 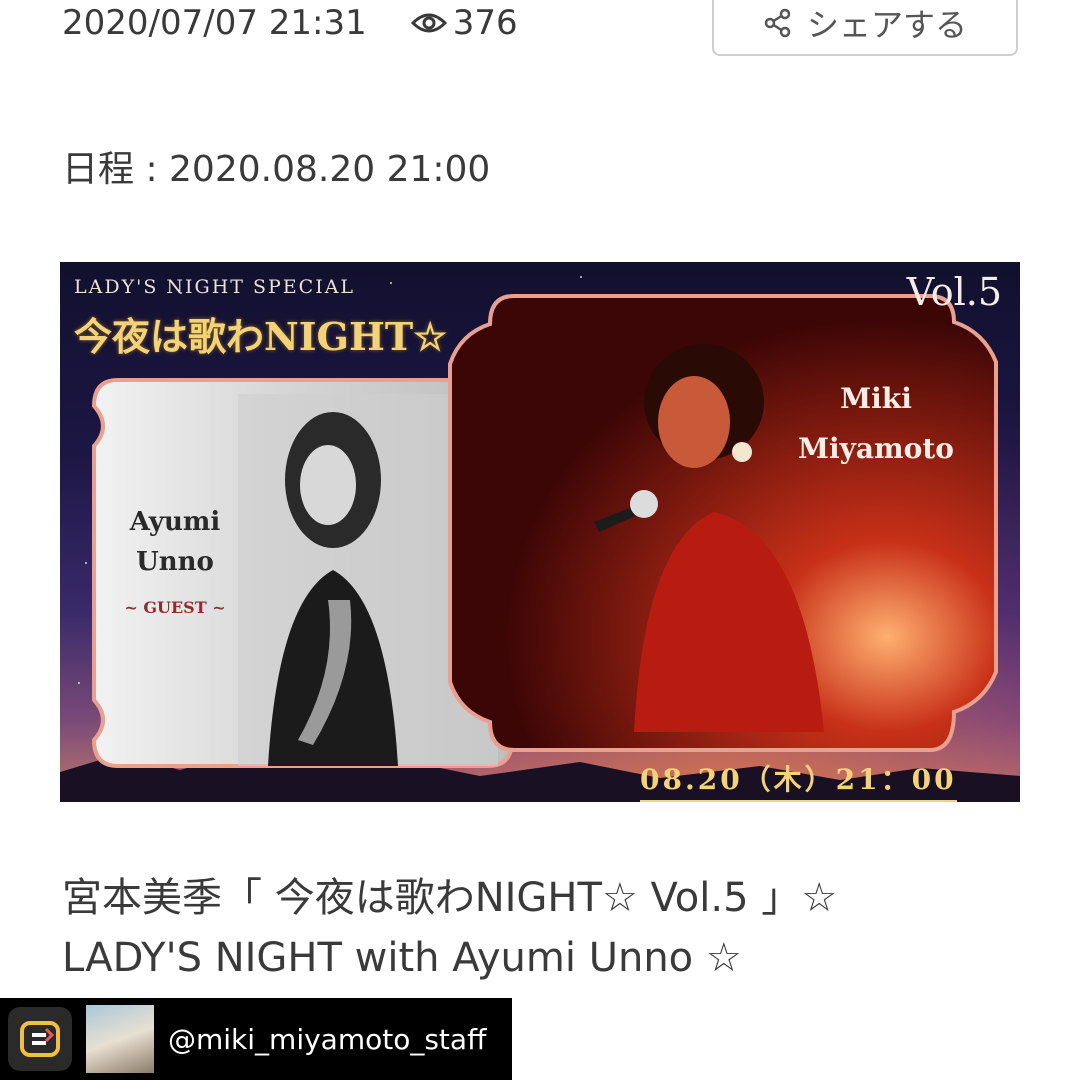 I want to click on guest-name: Ayumi Unno, so click(x=175, y=542).